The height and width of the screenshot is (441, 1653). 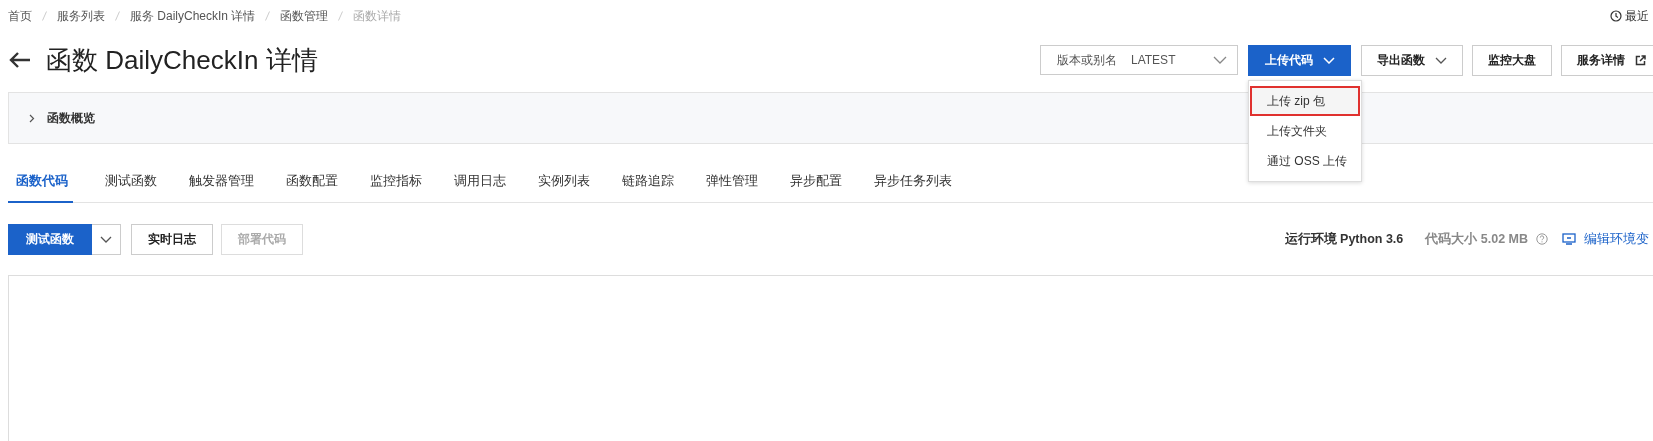 I want to click on dashboard-button: 监控大盘, so click(x=1512, y=60).